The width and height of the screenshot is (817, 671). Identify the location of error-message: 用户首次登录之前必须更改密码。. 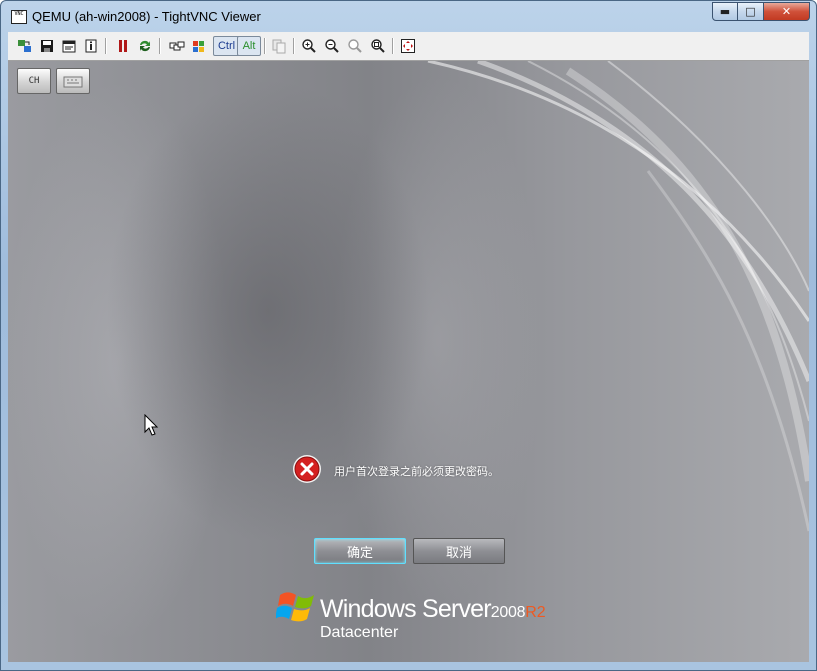
(416, 471).